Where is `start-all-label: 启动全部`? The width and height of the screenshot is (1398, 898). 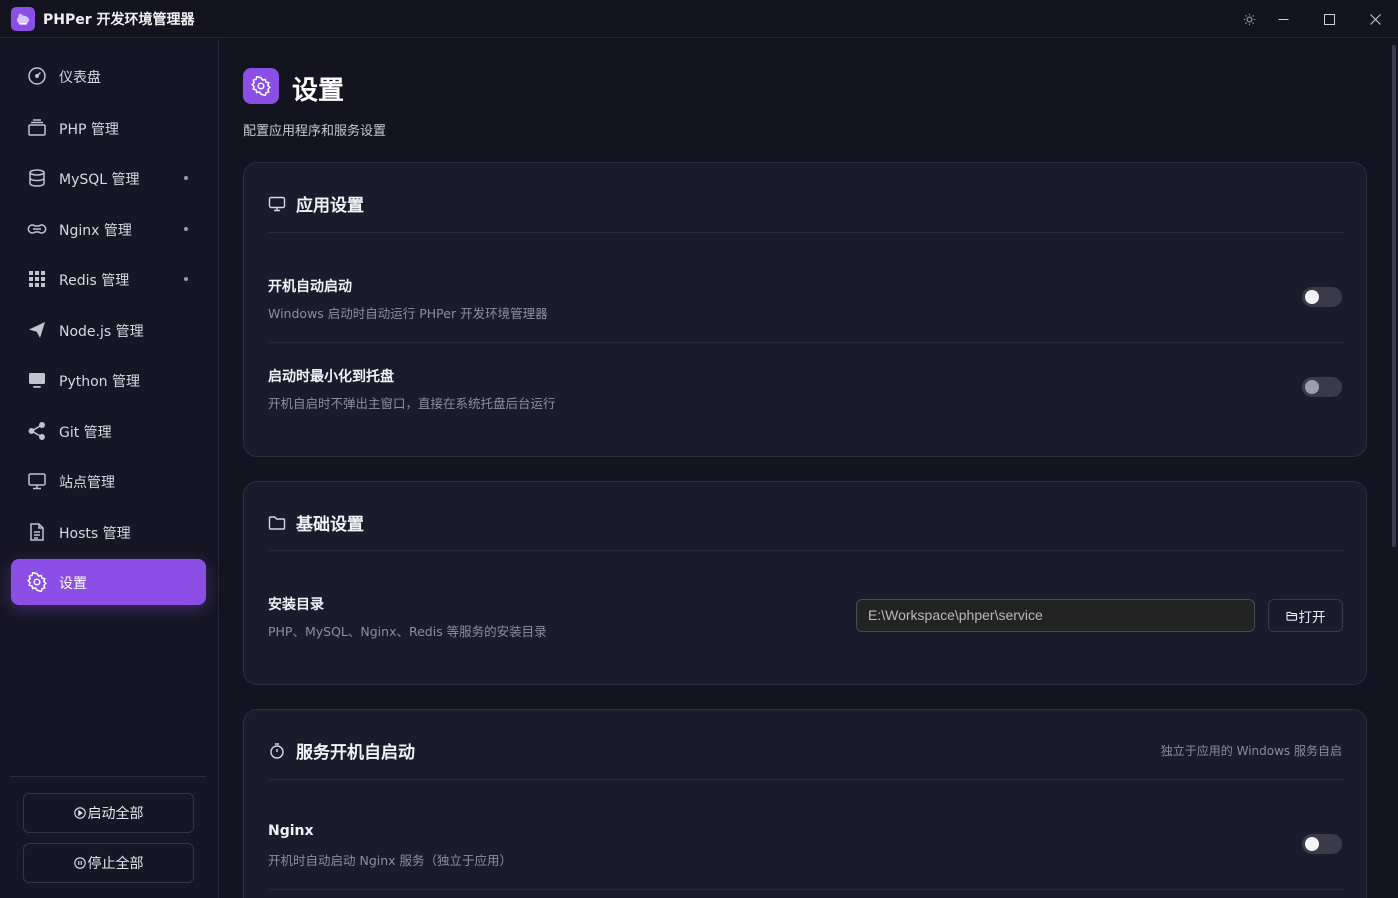
start-all-label: 启动全部 is located at coordinates (115, 814).